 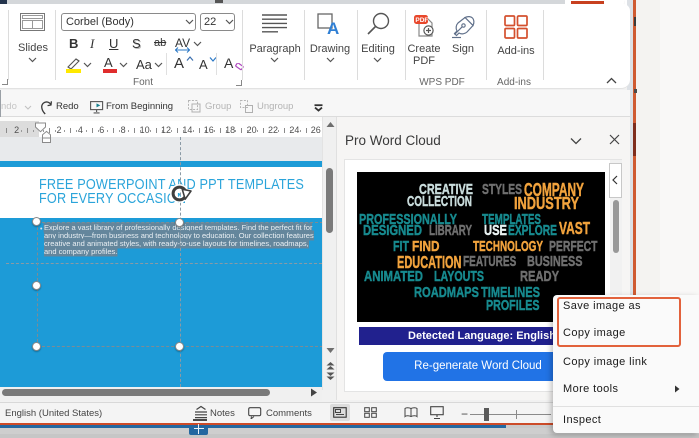 What do you see at coordinates (333, 27) in the screenshot?
I see `svg-text: A` at bounding box center [333, 27].